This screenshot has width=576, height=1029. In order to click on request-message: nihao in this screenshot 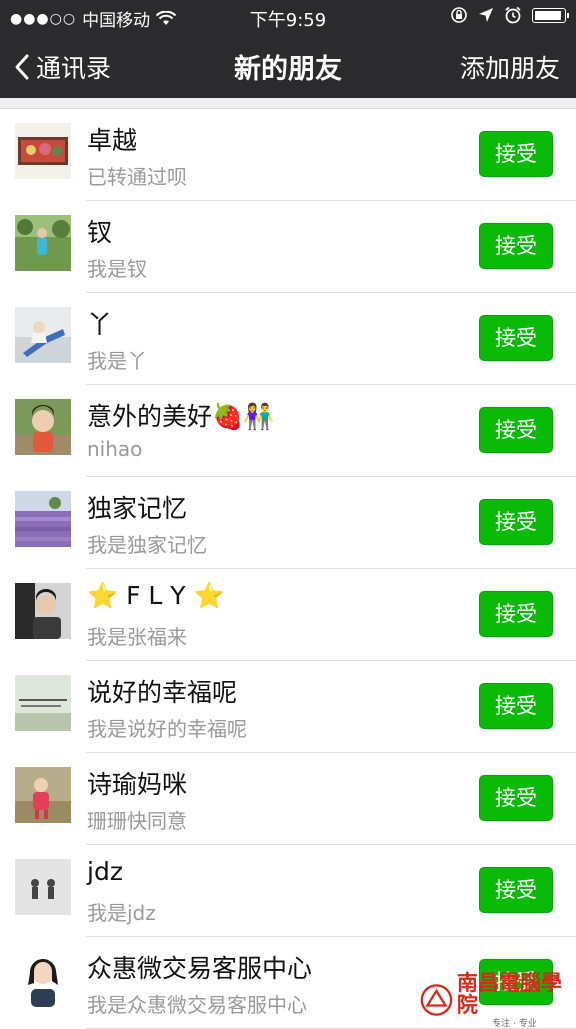, I will do `click(115, 449)`.